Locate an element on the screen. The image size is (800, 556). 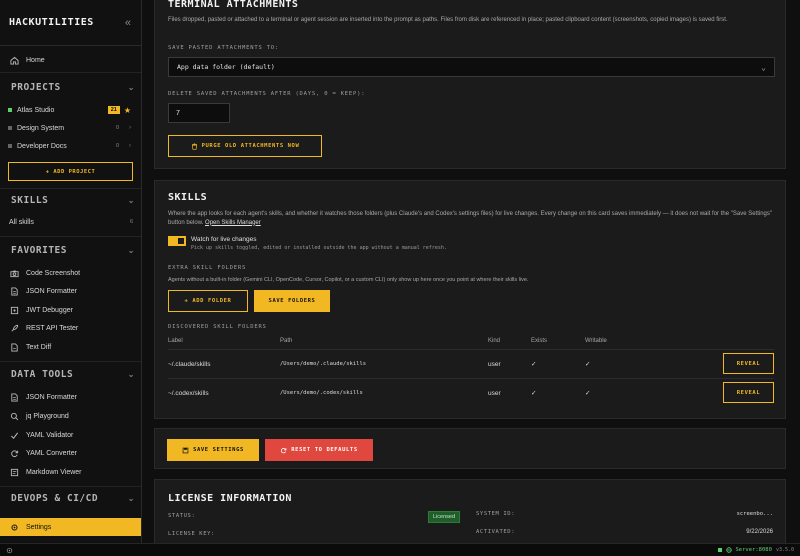
column-header: Label is located at coordinates (175, 341).